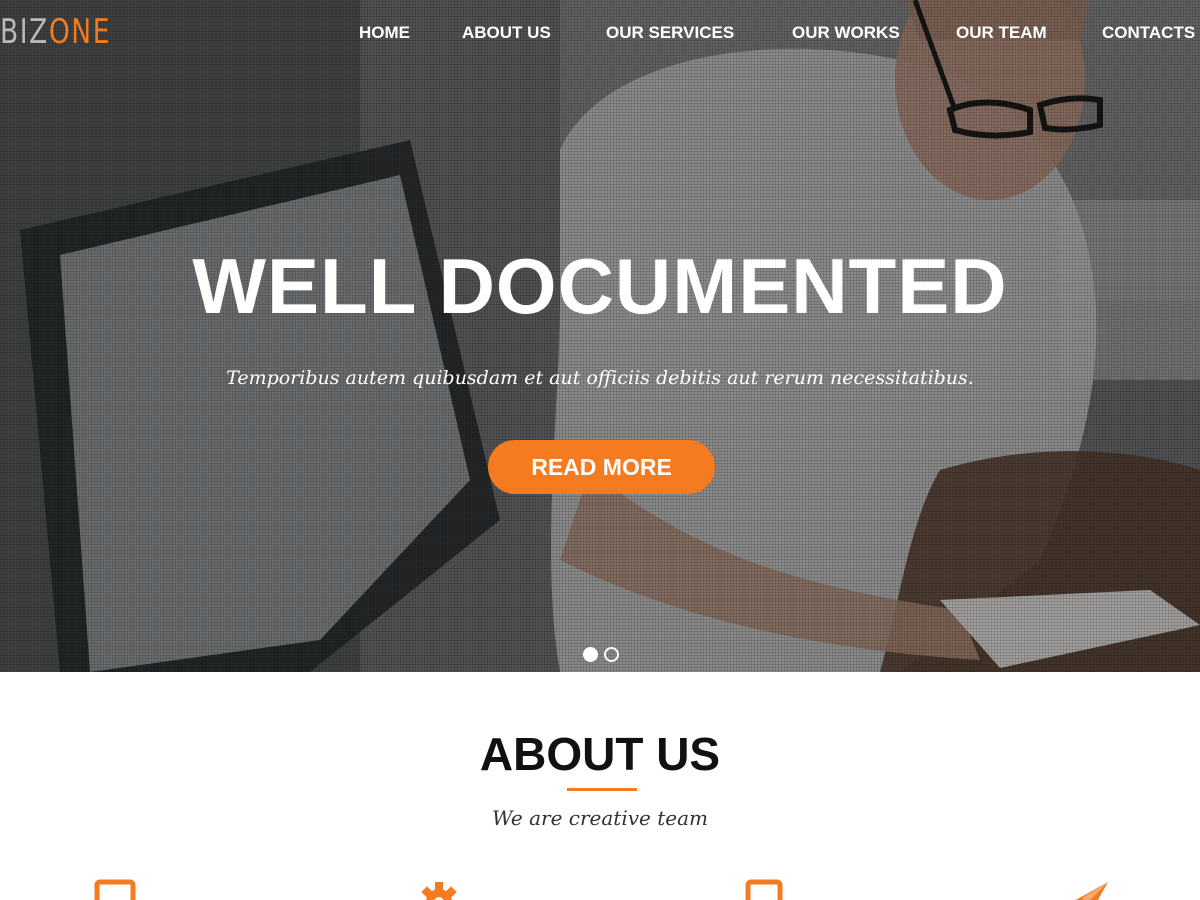 This screenshot has height=900, width=1200. I want to click on gear-icon, so click(439, 891).